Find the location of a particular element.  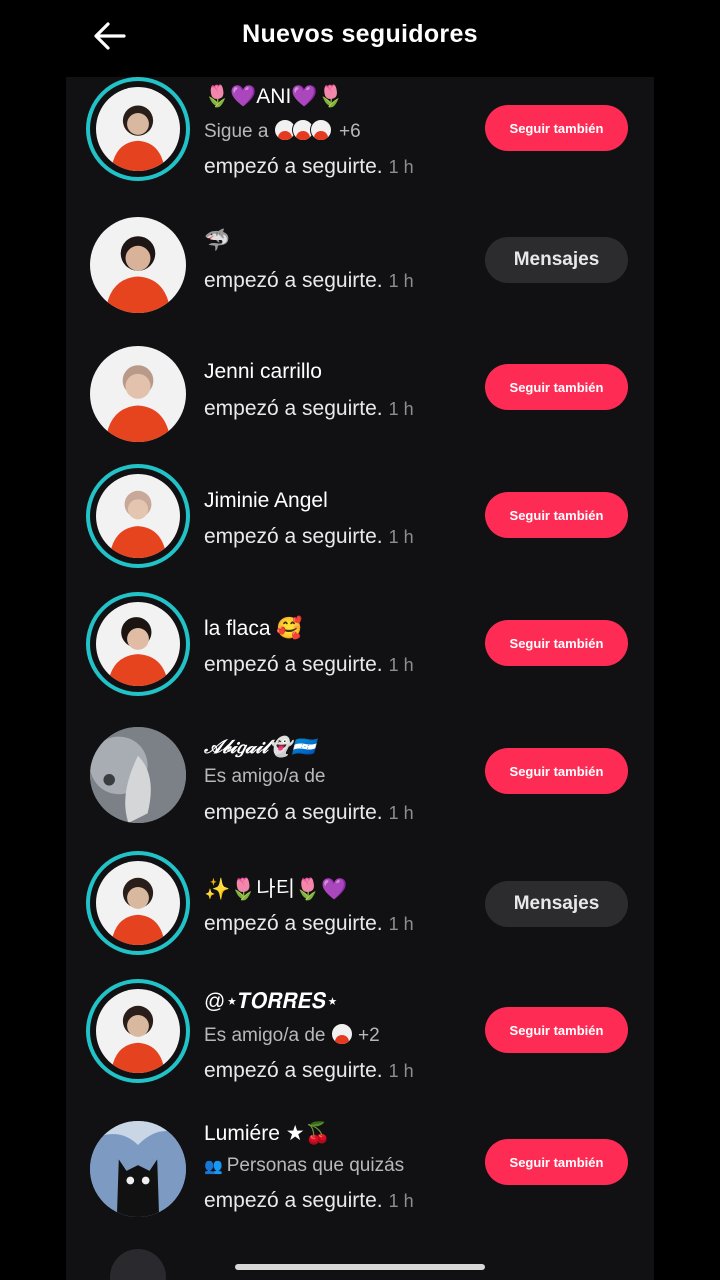

page-title: Nuevos seguidores is located at coordinates (360, 34).